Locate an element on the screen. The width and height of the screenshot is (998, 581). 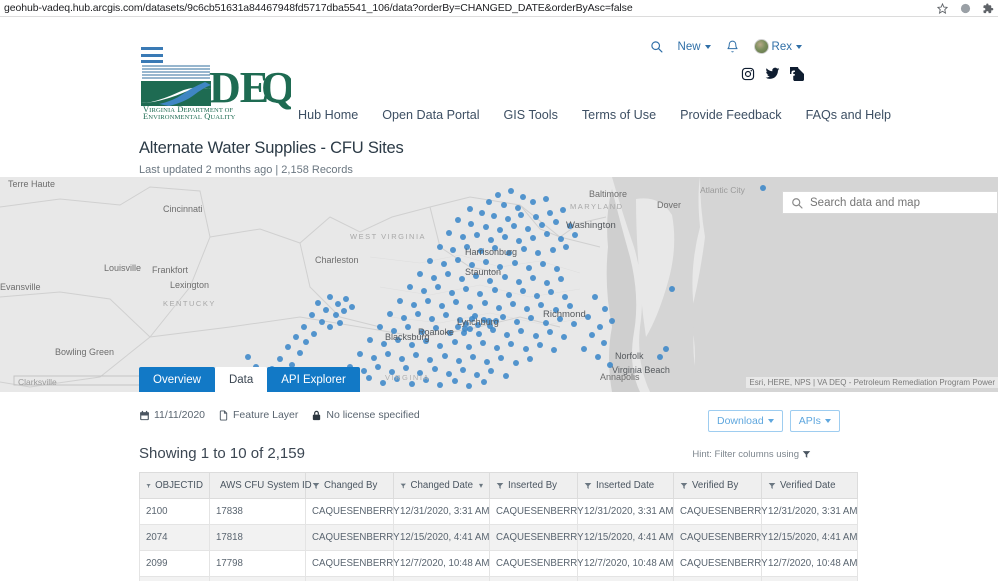
map-label: Clarksville is located at coordinates (37, 382).